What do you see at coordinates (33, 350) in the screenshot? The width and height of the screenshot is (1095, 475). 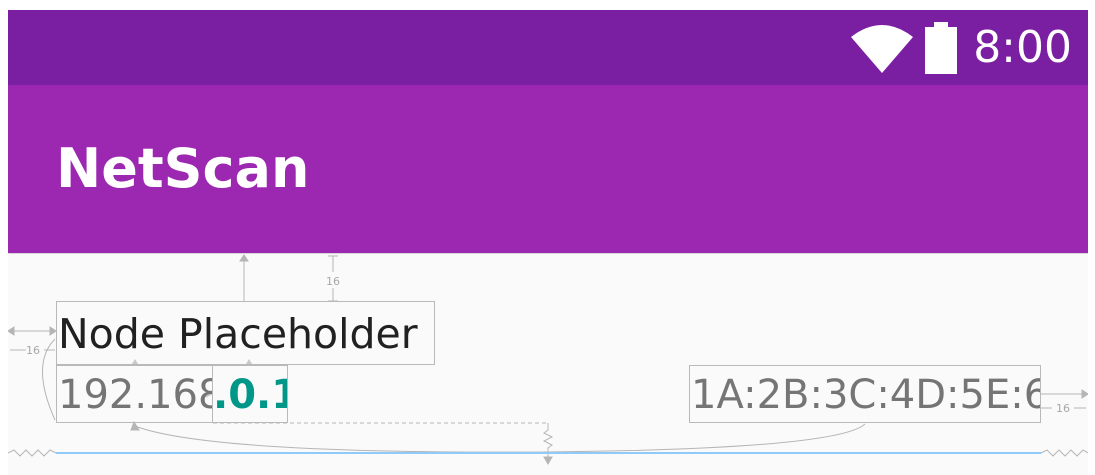 I see `left-margin-label: 16` at bounding box center [33, 350].